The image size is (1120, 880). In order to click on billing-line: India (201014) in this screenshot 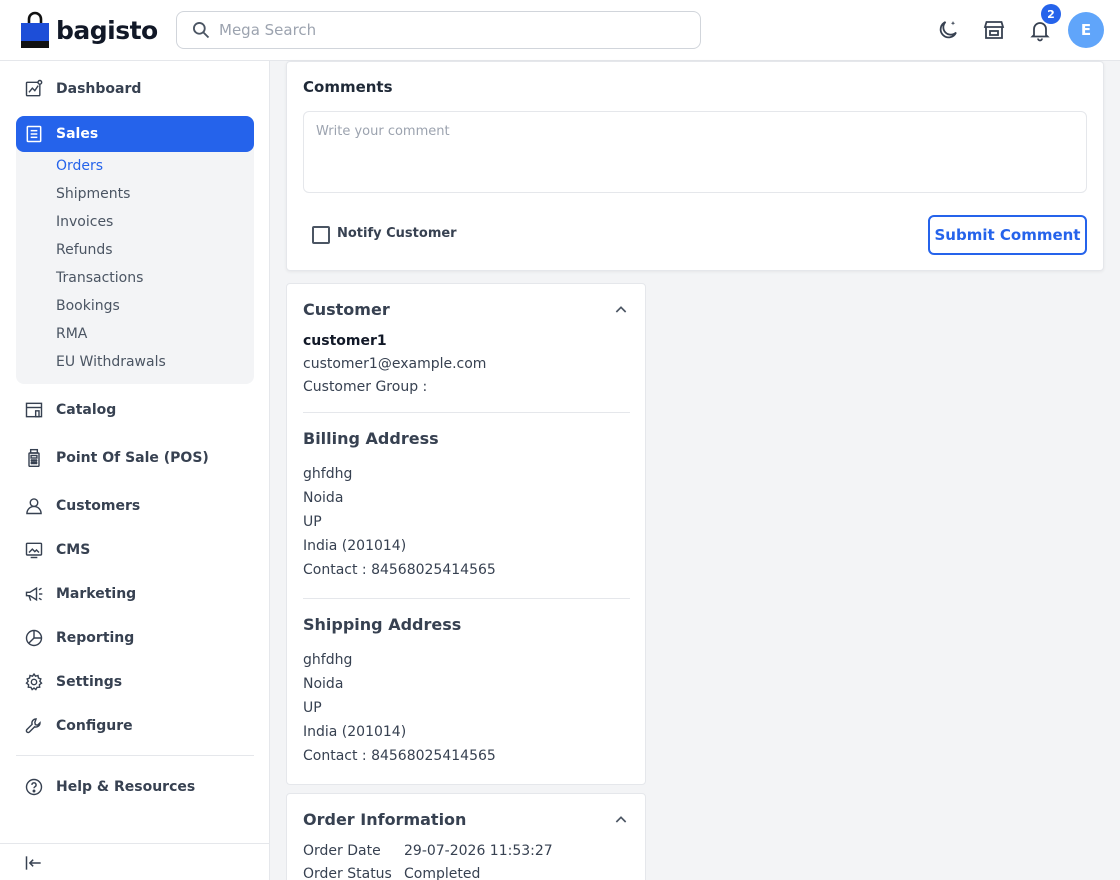, I will do `click(355, 546)`.